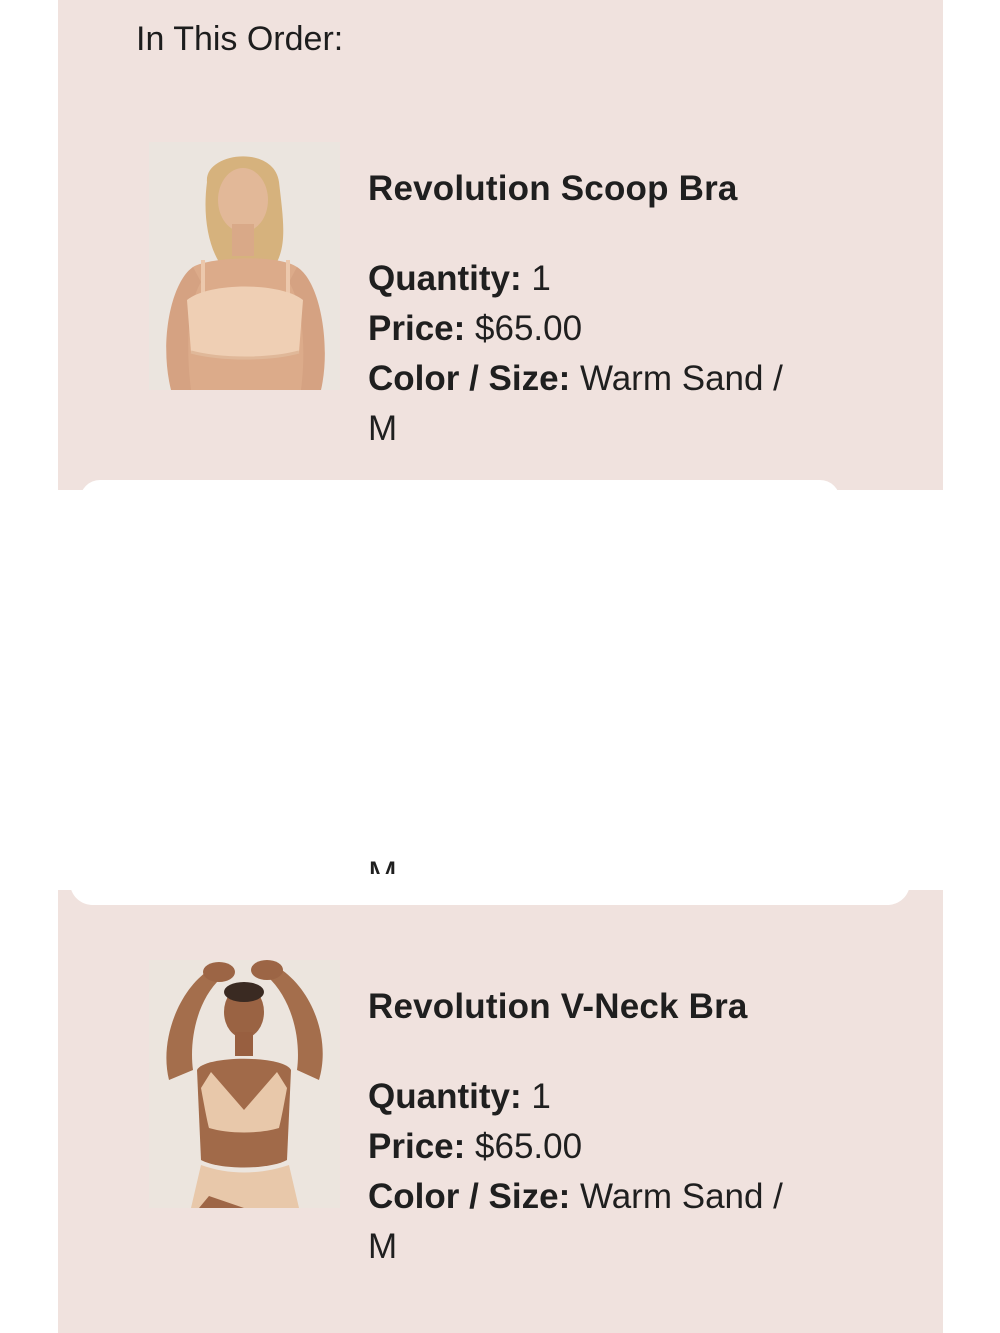 The width and height of the screenshot is (1000, 1333). I want to click on product-photo-v-neck-bra, so click(244, 1084).